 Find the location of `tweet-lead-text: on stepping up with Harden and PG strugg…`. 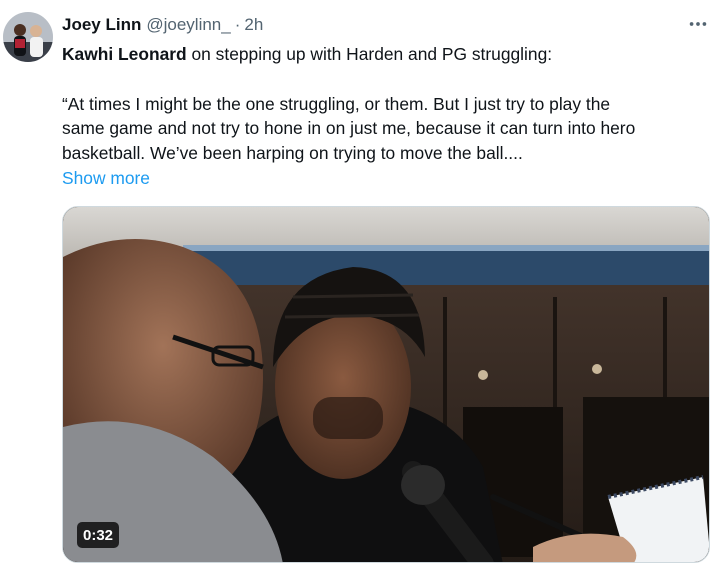

tweet-lead-text: on stepping up with Harden and PG strugg… is located at coordinates (369, 54).